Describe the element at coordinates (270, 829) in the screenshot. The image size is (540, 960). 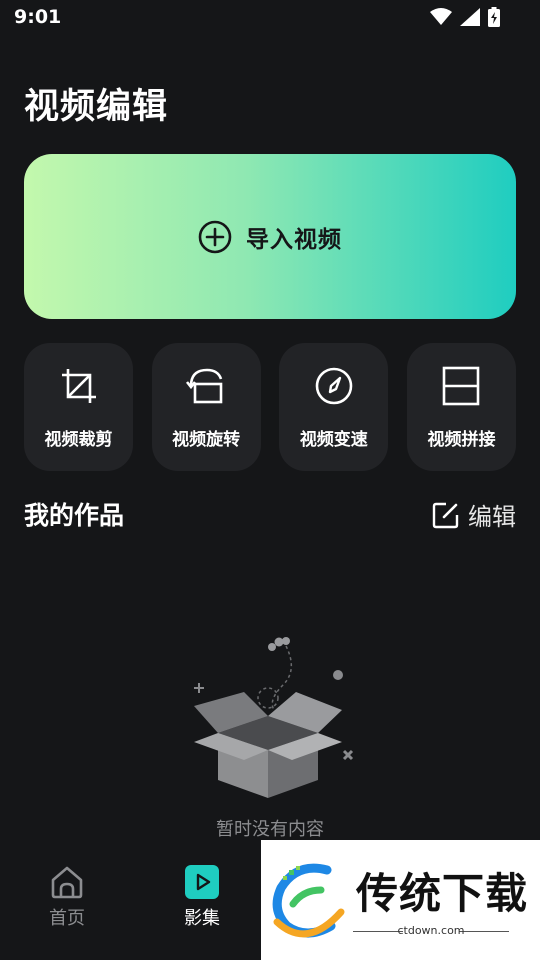
I see `empty-state-text: 暂时没有内容` at that location.